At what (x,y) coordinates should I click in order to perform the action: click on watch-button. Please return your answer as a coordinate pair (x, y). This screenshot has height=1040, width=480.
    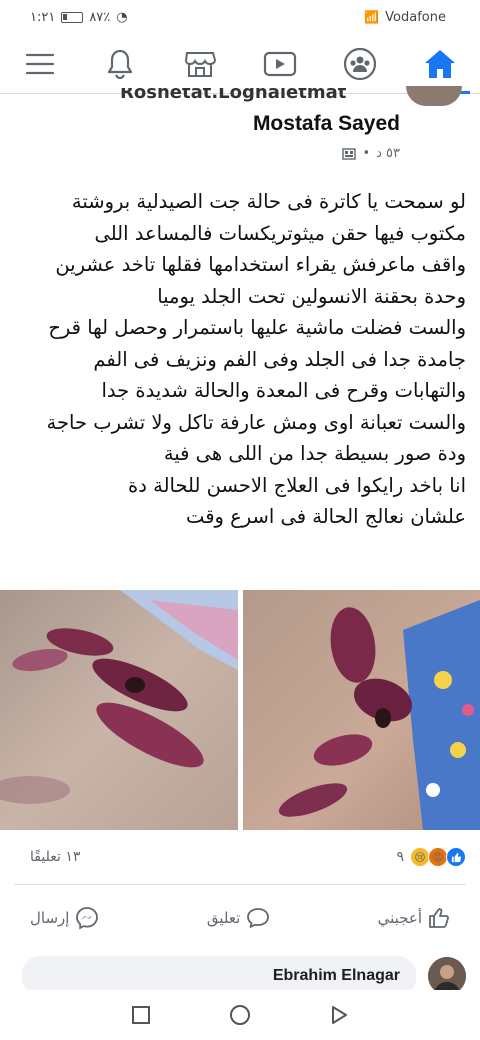
    Looking at the image, I should click on (280, 64).